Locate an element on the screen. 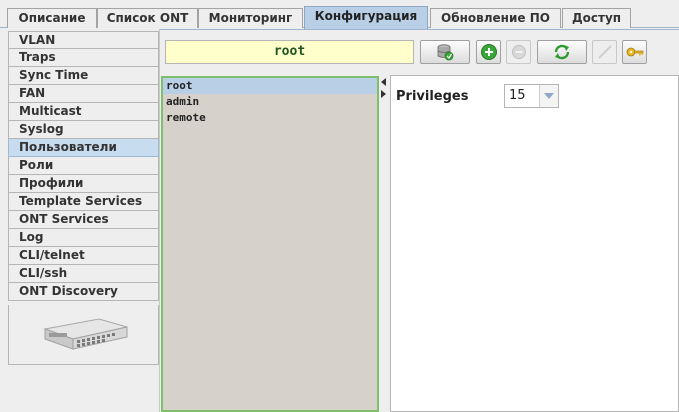 The image size is (679, 412). list-item: remote is located at coordinates (270, 118).